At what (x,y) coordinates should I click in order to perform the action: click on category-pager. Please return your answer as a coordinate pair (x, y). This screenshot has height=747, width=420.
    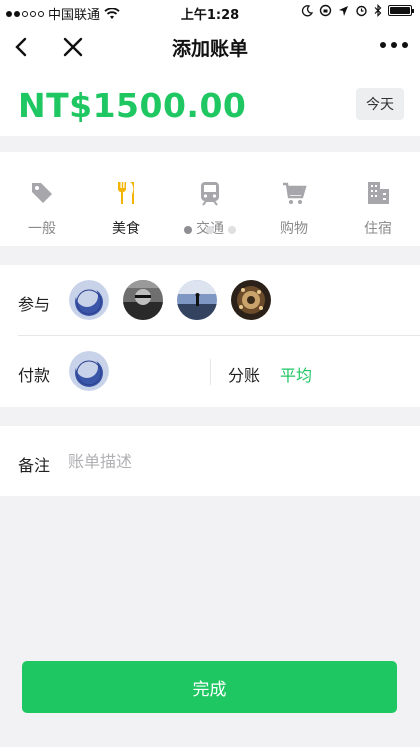
    Looking at the image, I should click on (210, 230).